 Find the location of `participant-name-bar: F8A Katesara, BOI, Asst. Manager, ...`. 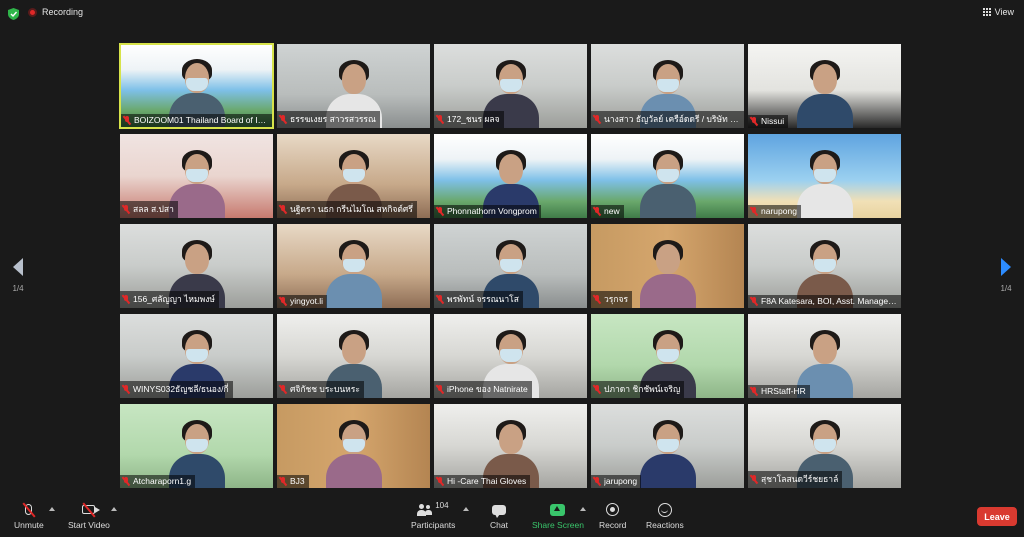

participant-name-bar: F8A Katesara, BOI, Asst. Manager, ... is located at coordinates (824, 301).